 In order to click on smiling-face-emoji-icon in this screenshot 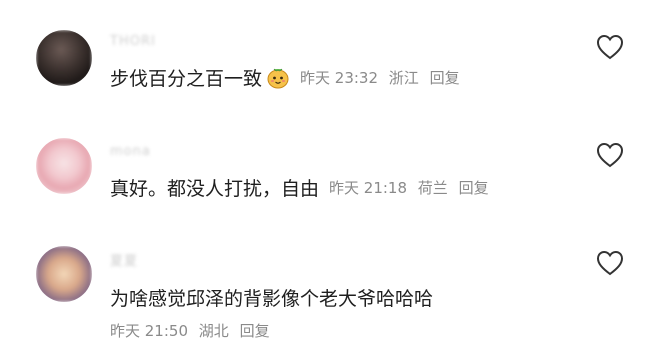, I will do `click(278, 78)`.